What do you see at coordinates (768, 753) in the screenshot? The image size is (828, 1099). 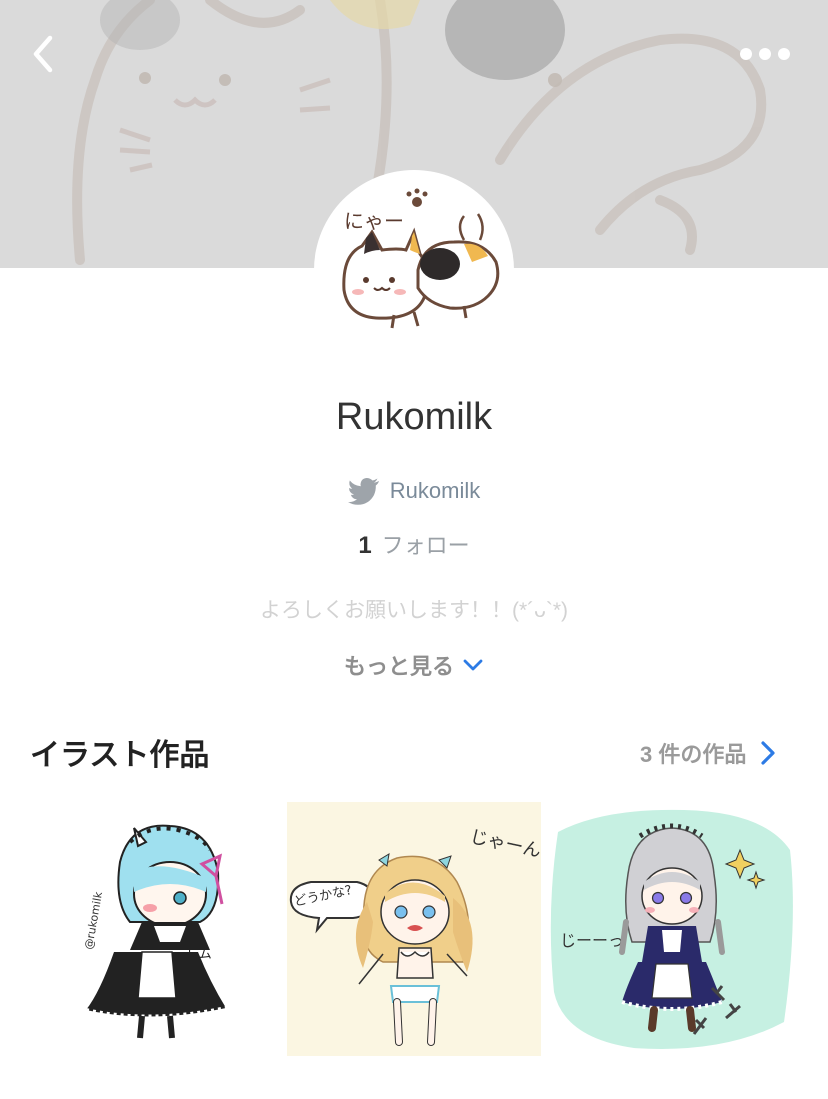 I see `chevron-right-icon` at bounding box center [768, 753].